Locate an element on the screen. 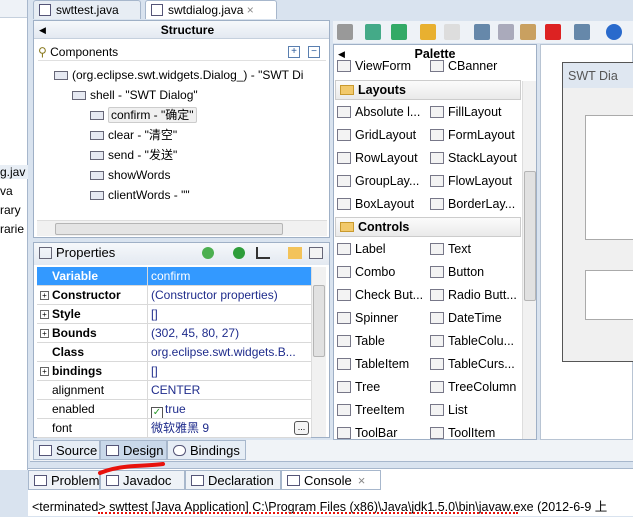  property-row: alignment CENTER is located at coordinates (174, 390).